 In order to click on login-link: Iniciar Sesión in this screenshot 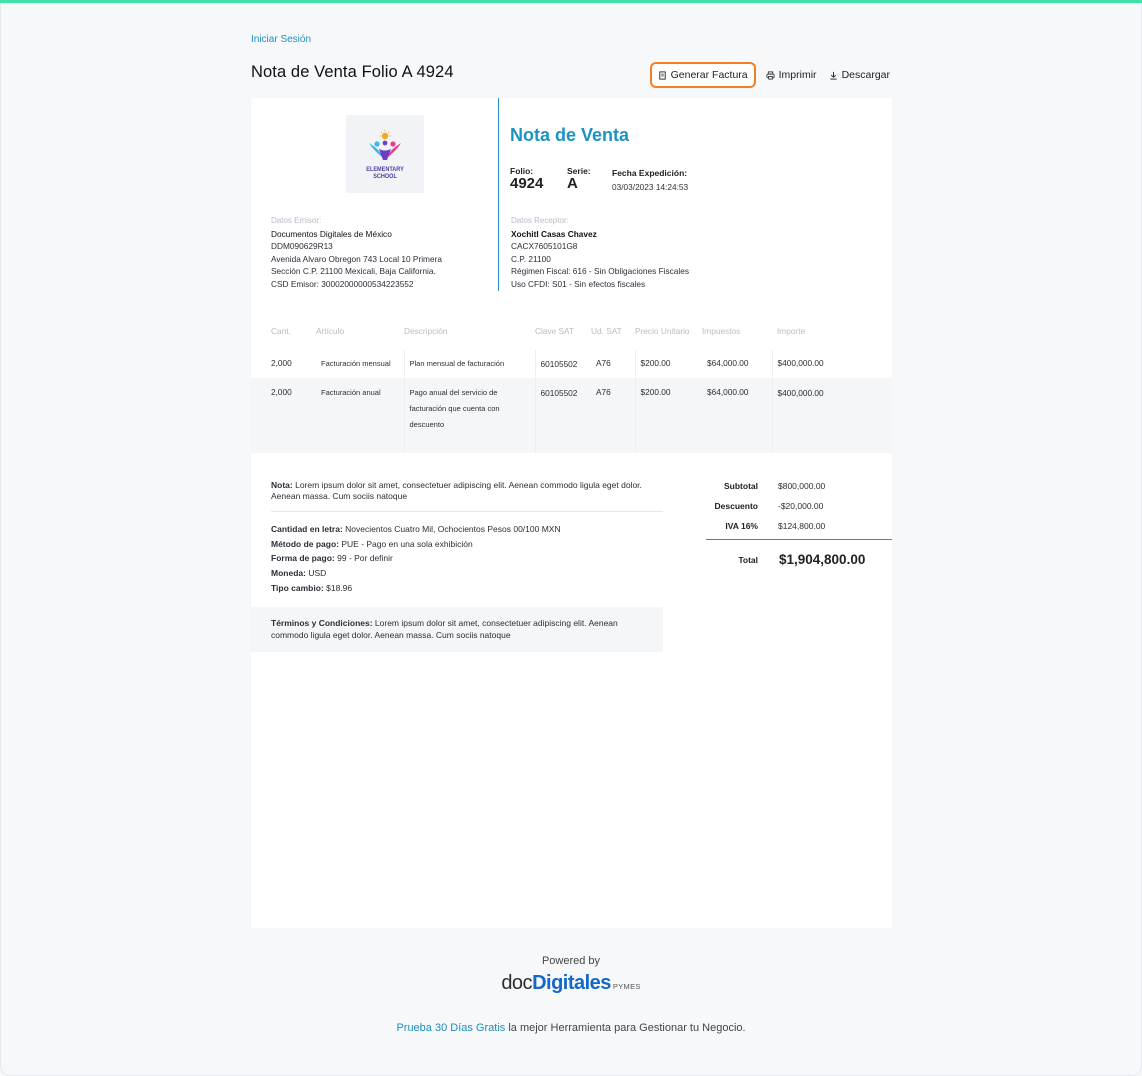, I will do `click(281, 39)`.